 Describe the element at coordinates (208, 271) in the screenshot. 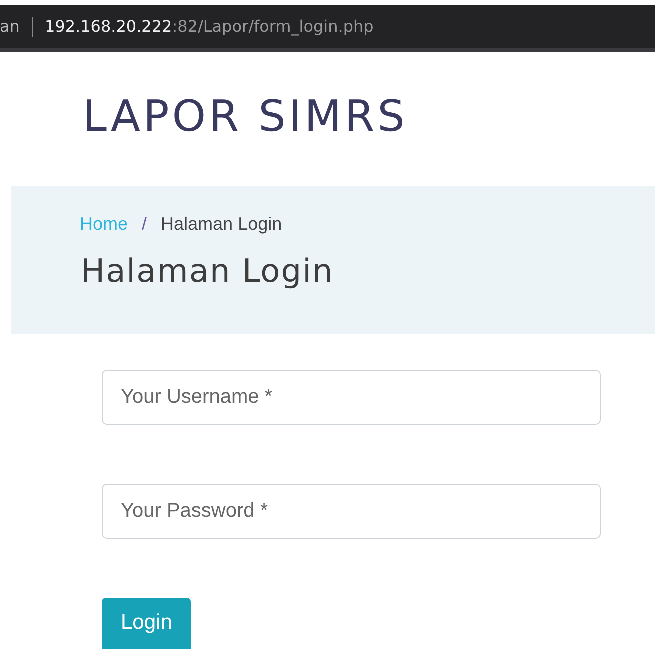

I see `page-title: Halaman Login` at that location.